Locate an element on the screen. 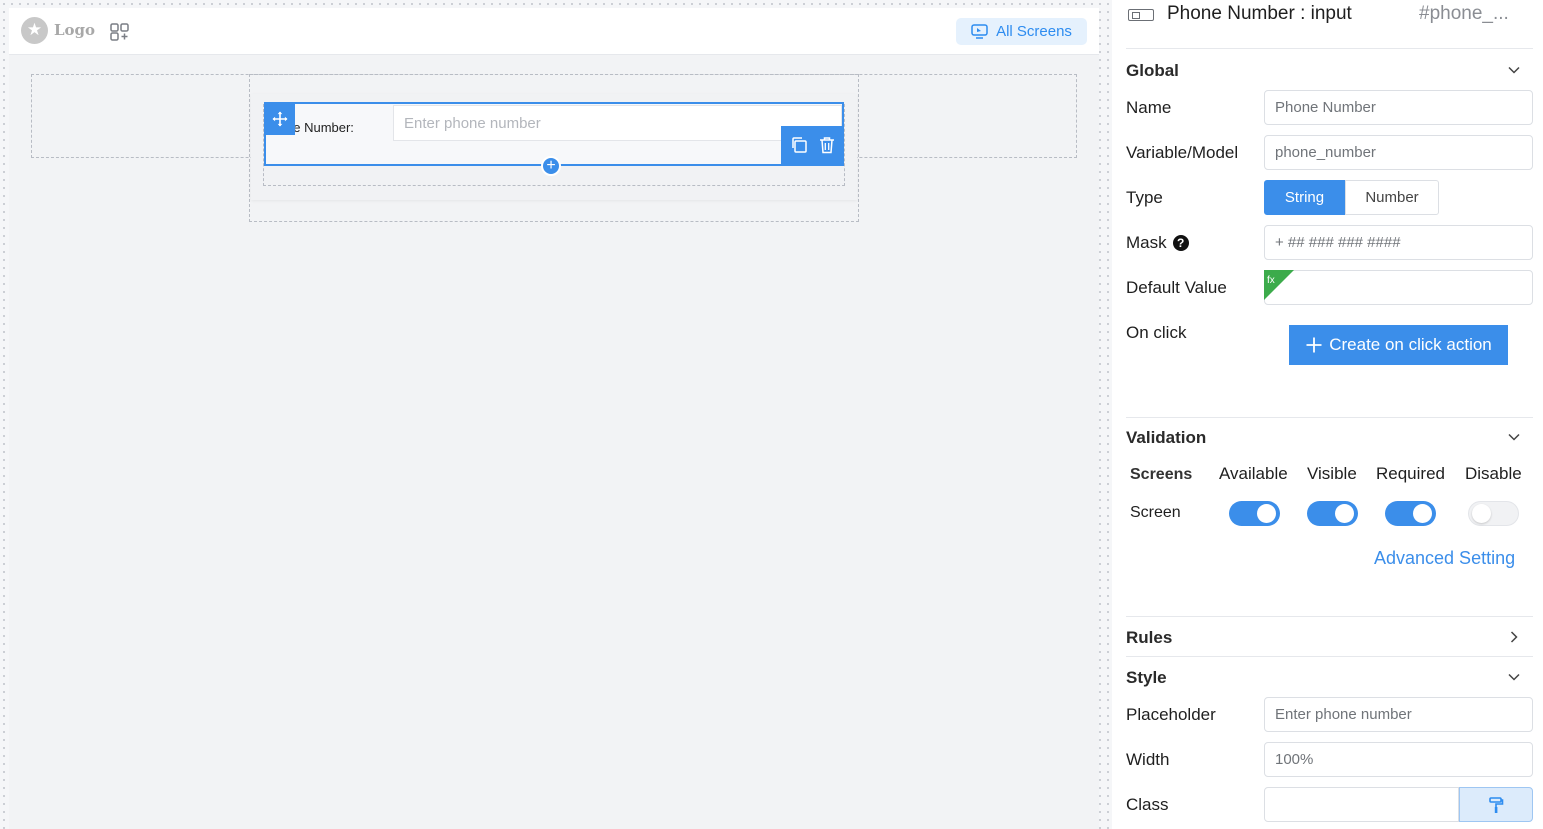 This screenshot has width=1543, height=829. move-handle is located at coordinates (279, 118).